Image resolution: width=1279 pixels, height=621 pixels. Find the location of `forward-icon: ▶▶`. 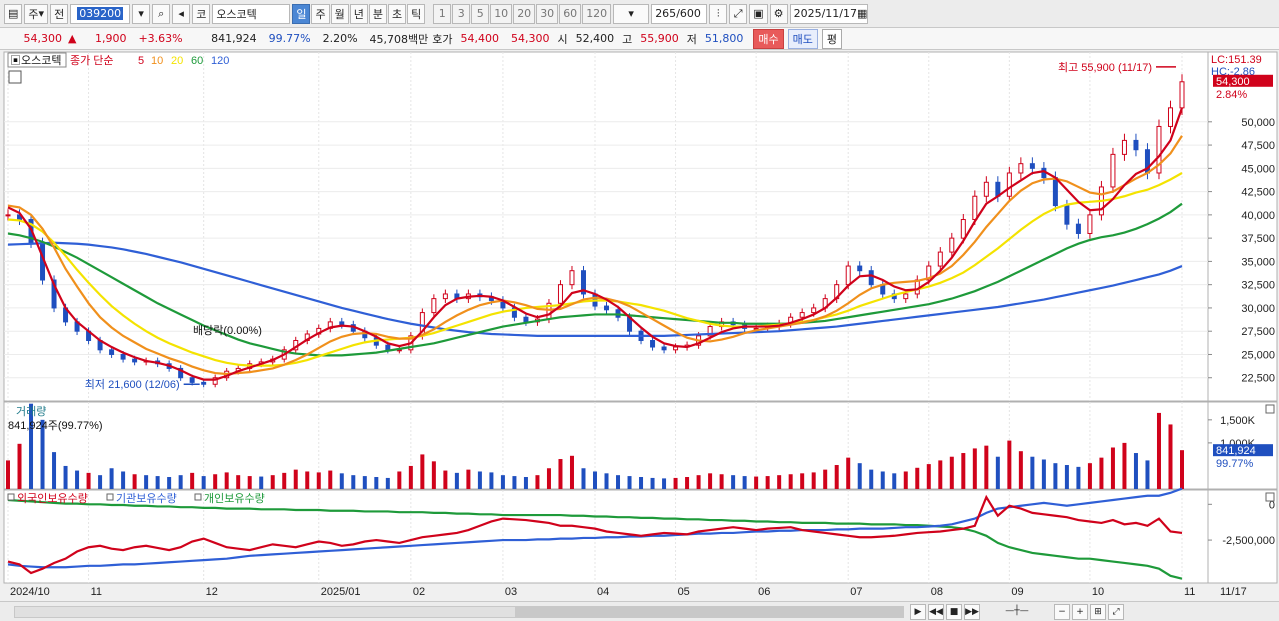

forward-icon: ▶▶ is located at coordinates (972, 612).